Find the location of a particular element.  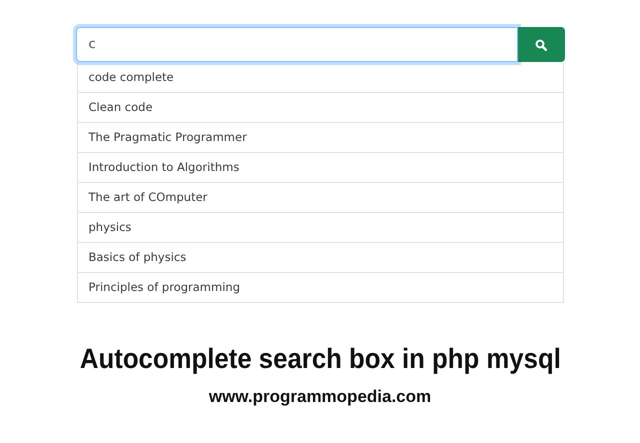

suggestion-item: The Pragmatic Programmer is located at coordinates (320, 137).